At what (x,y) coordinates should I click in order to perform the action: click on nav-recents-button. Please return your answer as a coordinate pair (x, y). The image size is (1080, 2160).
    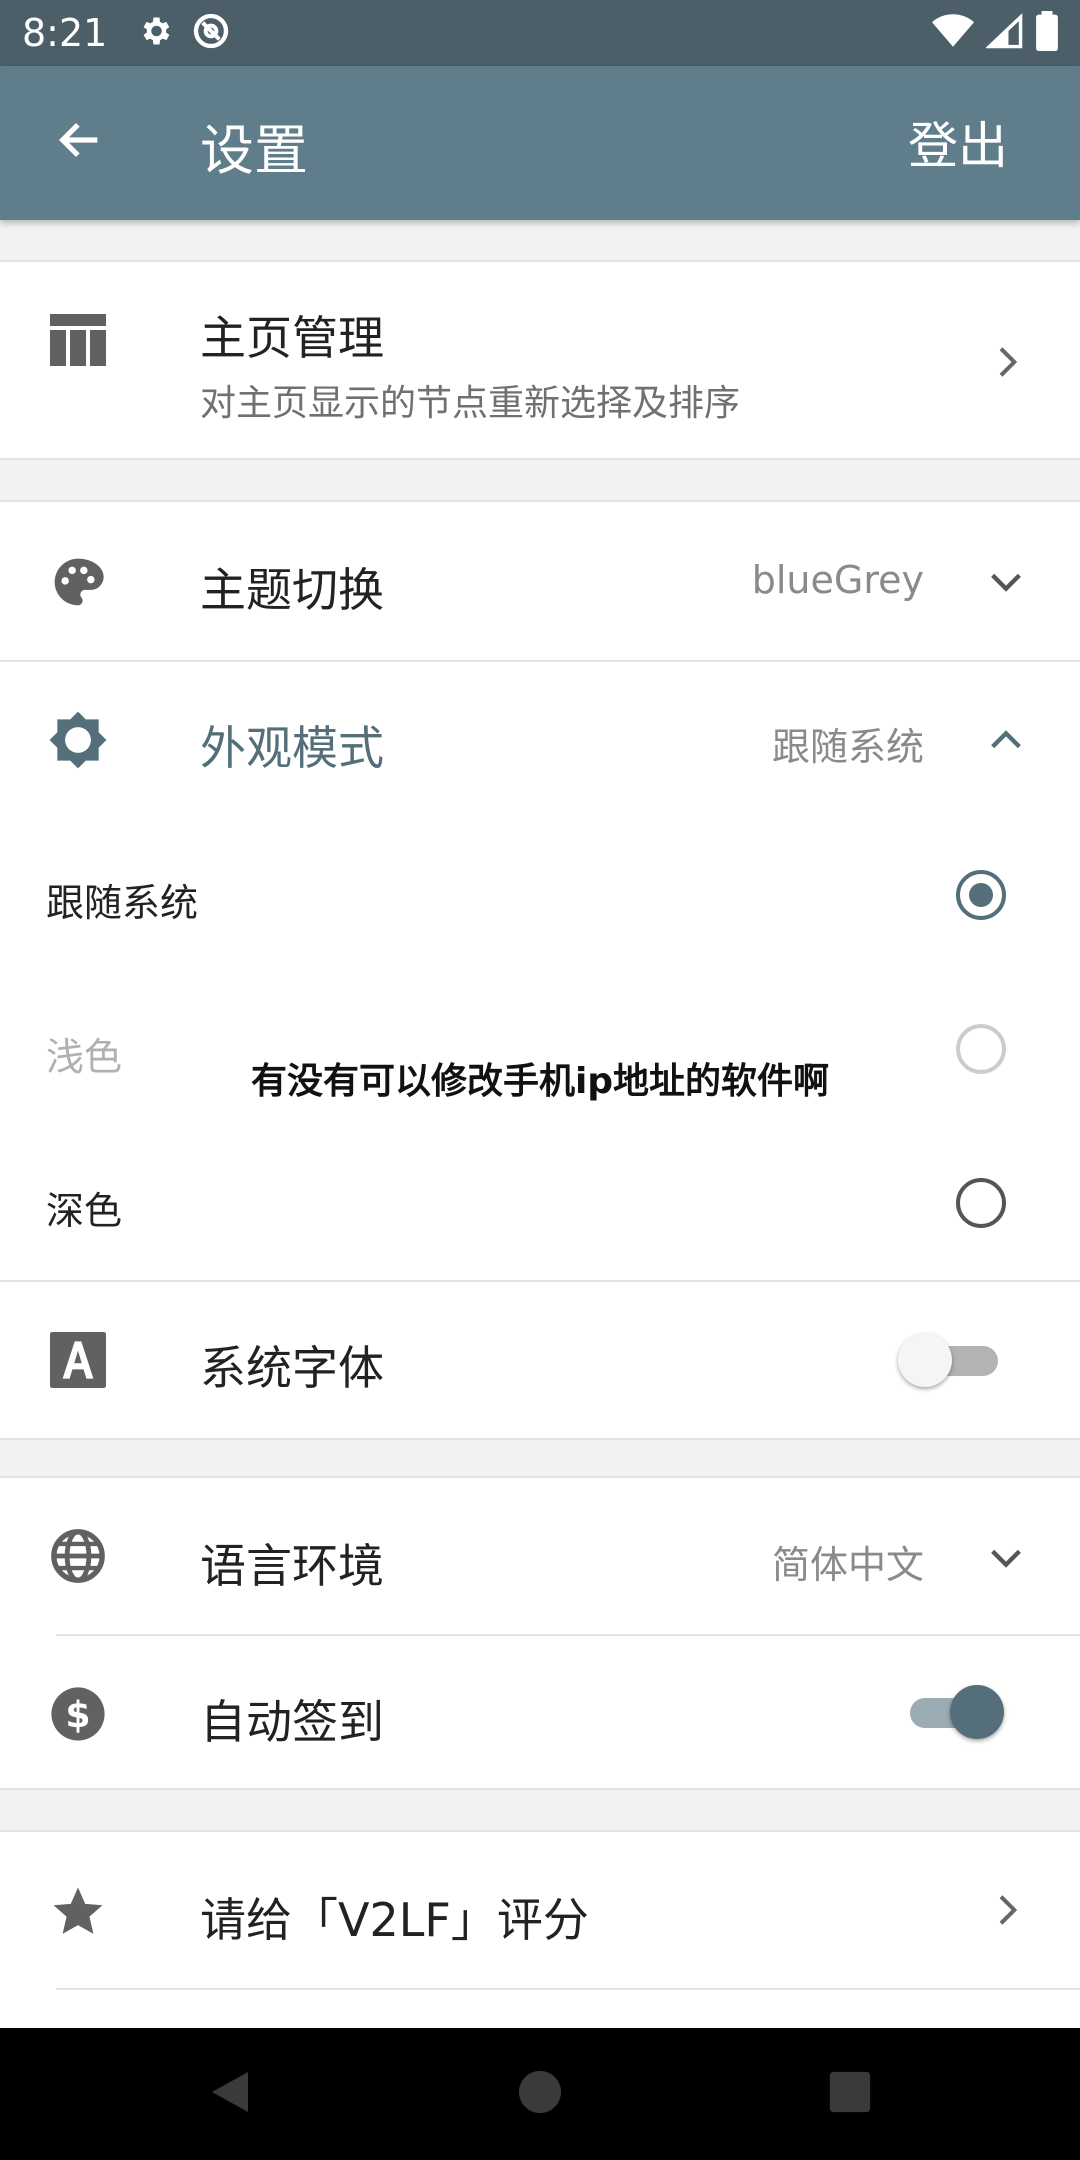
    Looking at the image, I should click on (850, 2094).